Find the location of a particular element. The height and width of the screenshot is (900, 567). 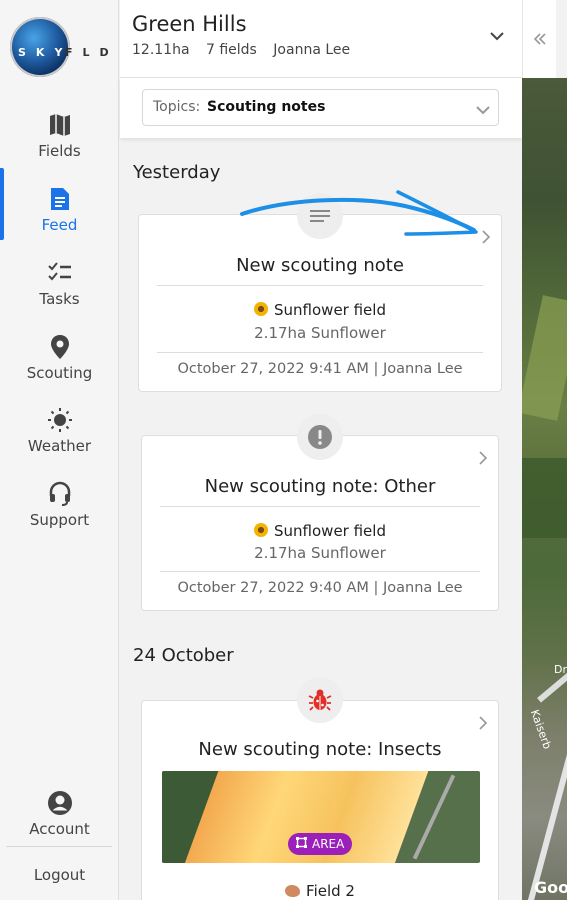

polygon-icon is located at coordinates (301, 844).